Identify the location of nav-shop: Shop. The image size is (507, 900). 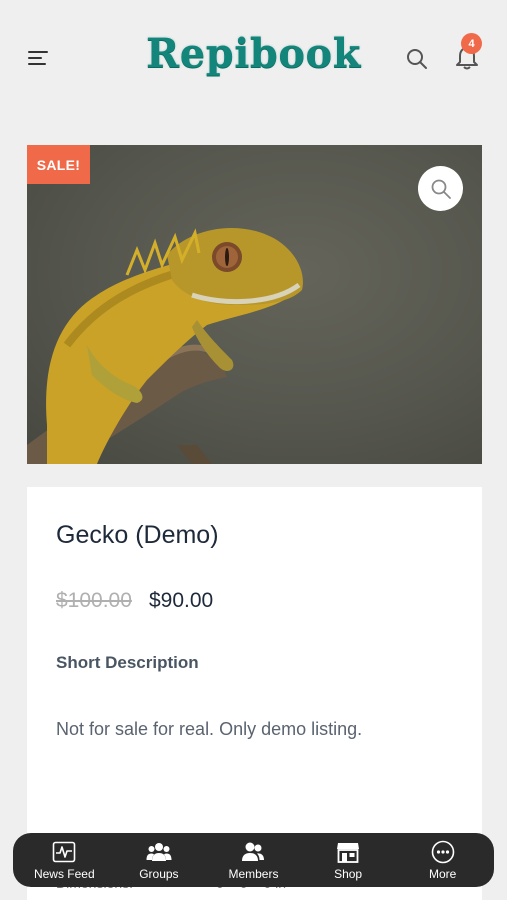
(348, 860).